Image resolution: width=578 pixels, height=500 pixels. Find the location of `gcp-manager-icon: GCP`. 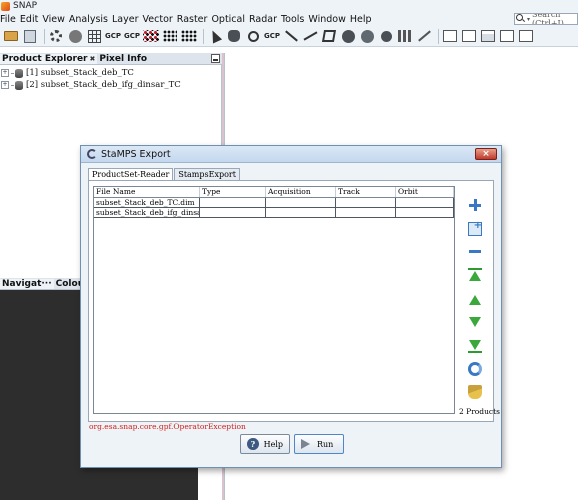

gcp-manager-icon: GCP is located at coordinates (113, 36).